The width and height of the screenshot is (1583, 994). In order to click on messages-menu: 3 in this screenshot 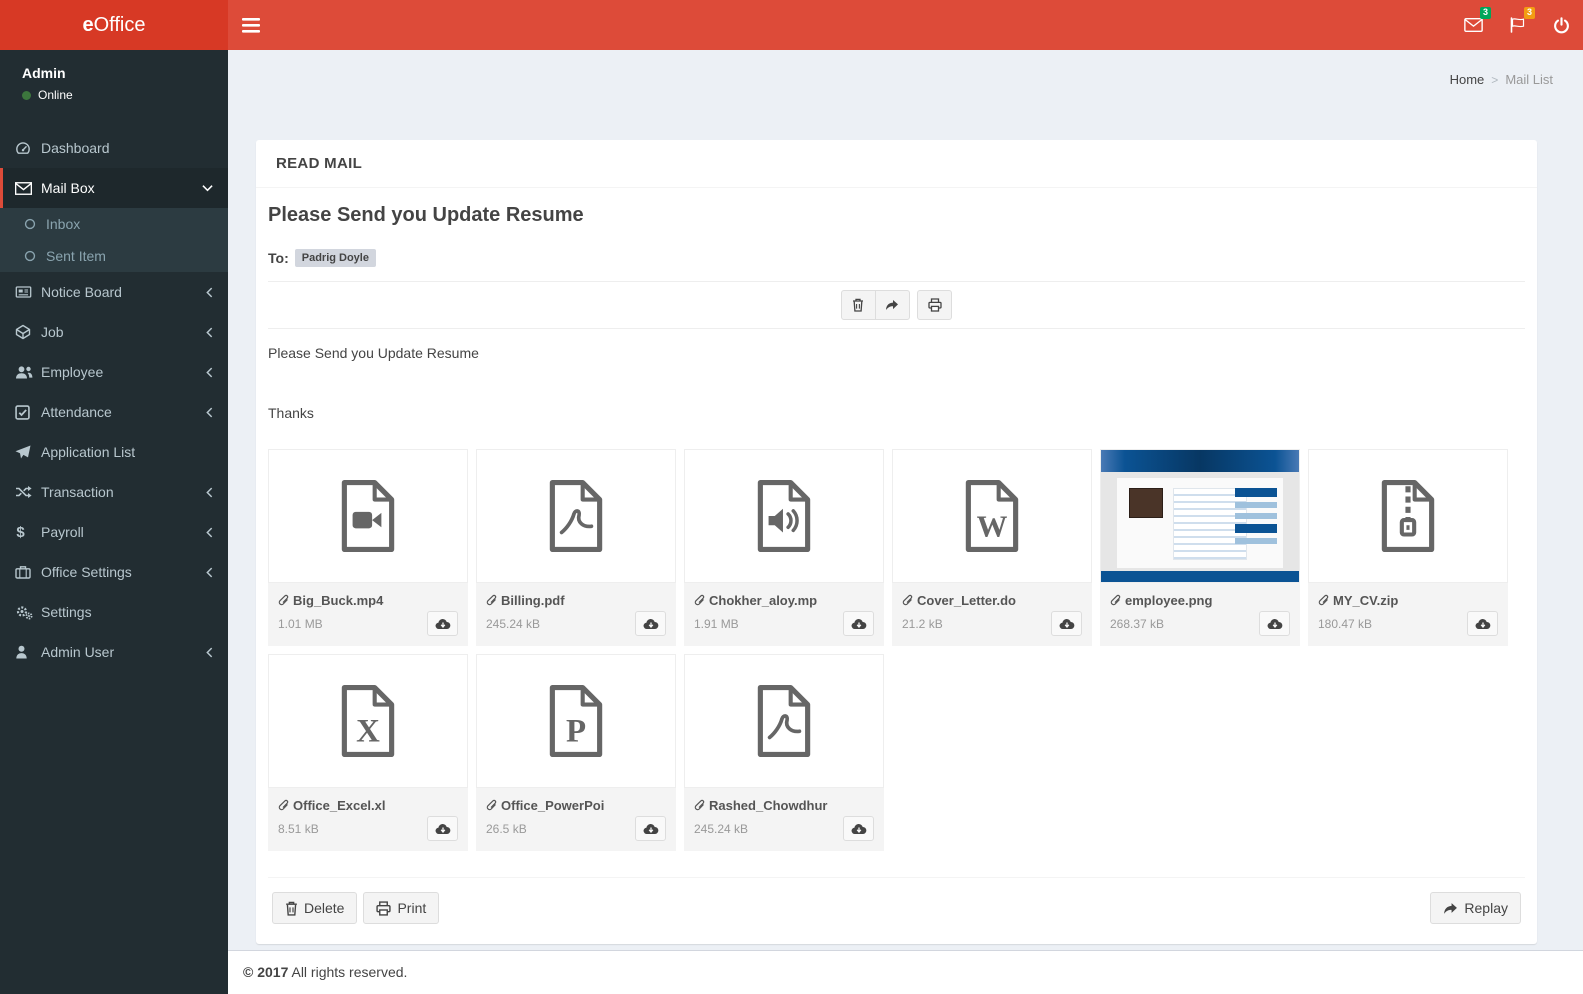, I will do `click(1473, 25)`.